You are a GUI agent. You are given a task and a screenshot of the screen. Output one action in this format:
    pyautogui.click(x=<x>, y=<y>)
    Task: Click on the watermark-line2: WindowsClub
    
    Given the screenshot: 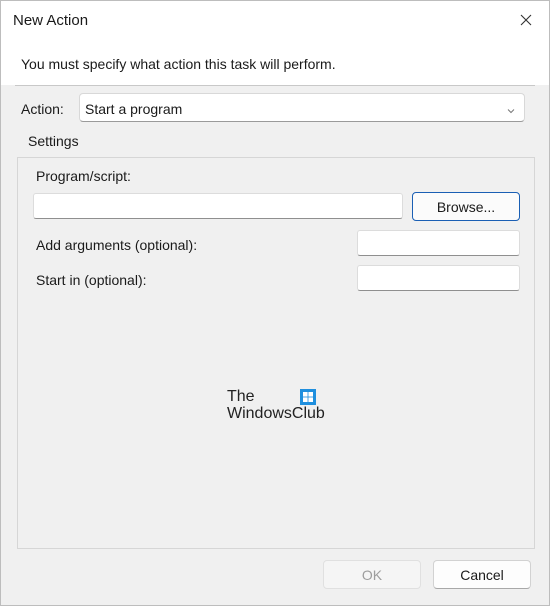 What is the action you would take?
    pyautogui.click(x=276, y=413)
    